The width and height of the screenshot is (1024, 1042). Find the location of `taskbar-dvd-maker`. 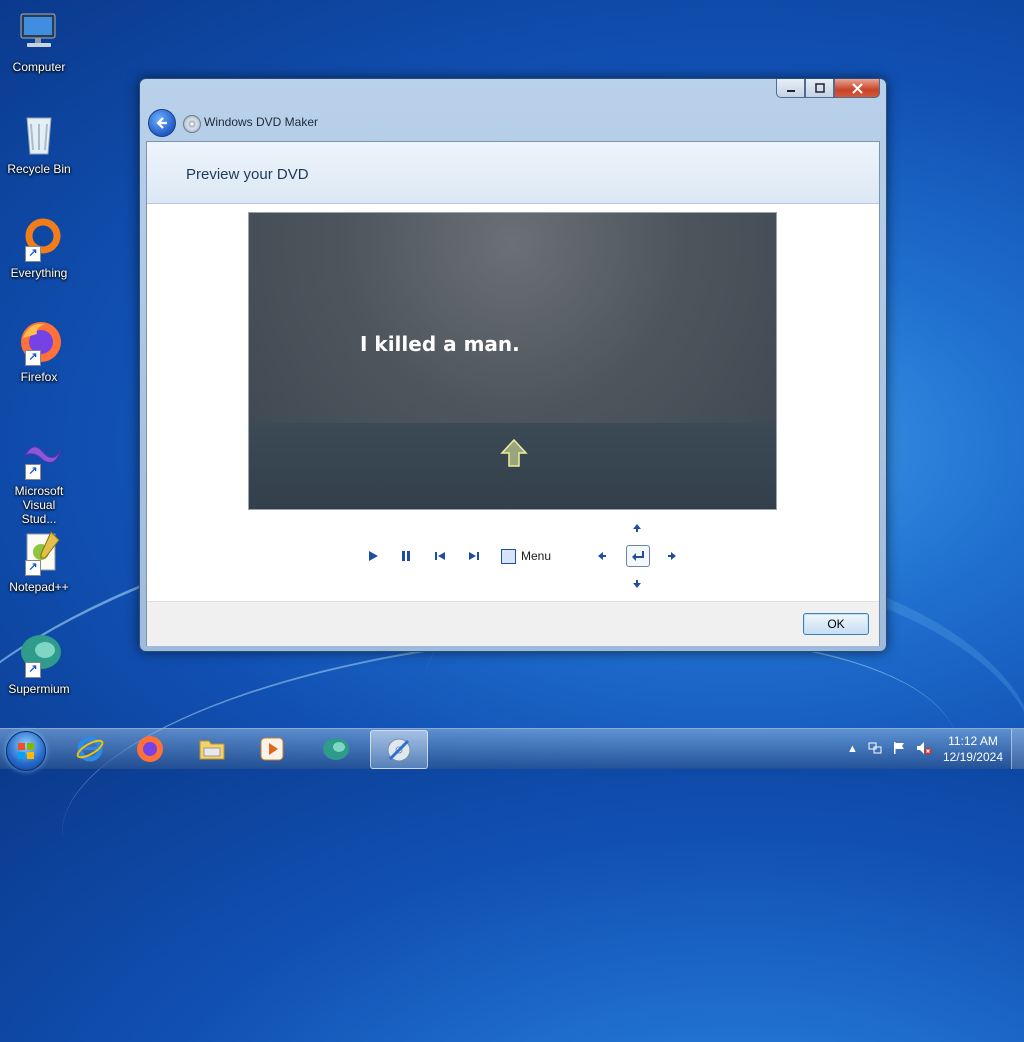

taskbar-dvd-maker is located at coordinates (399, 749).